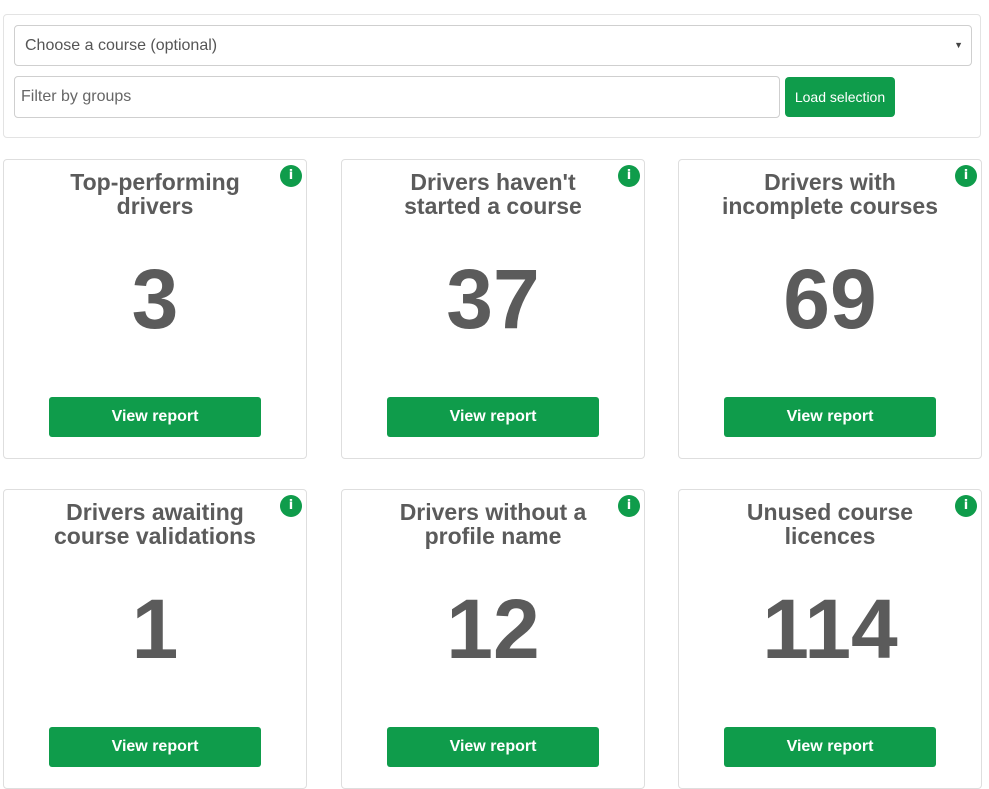 The height and width of the screenshot is (789, 989). Describe the element at coordinates (155, 299) in the screenshot. I see `card-value: 3` at that location.